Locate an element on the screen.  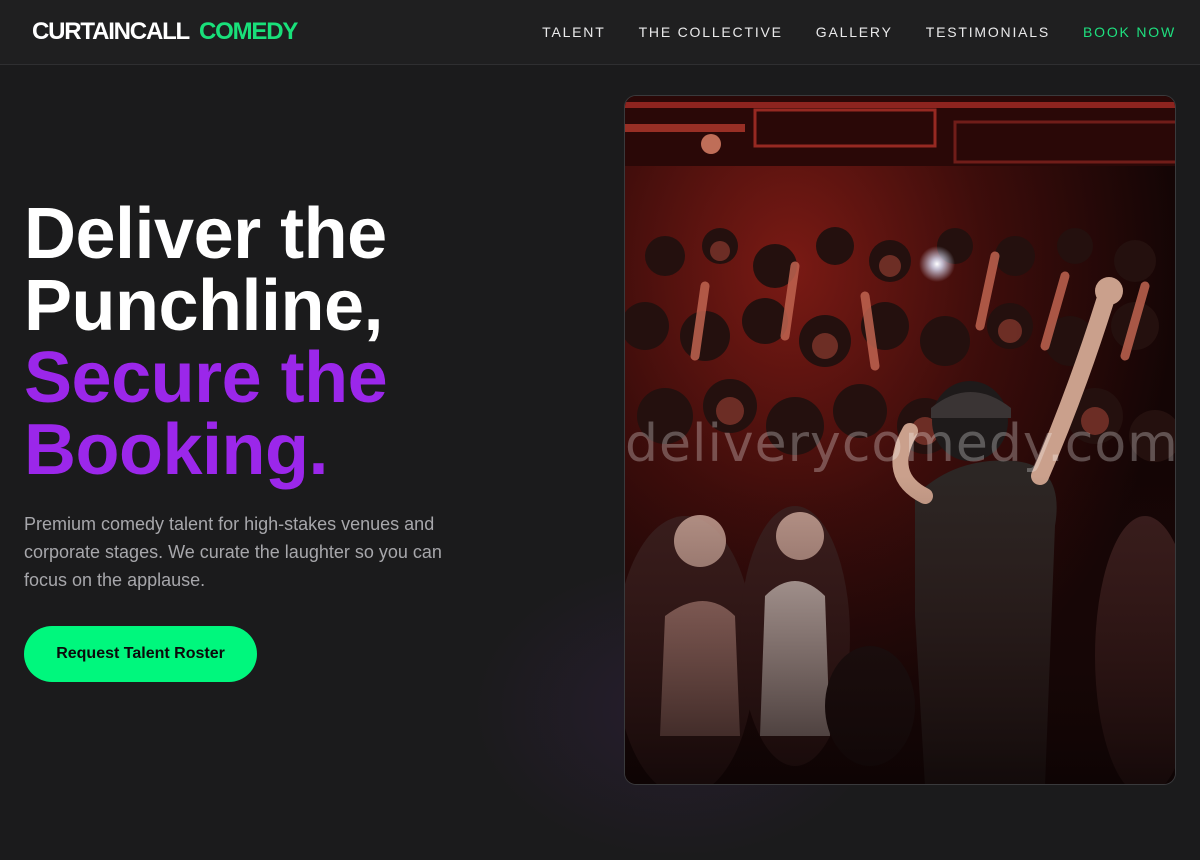
headline-line-4: Booking. is located at coordinates (176, 450).